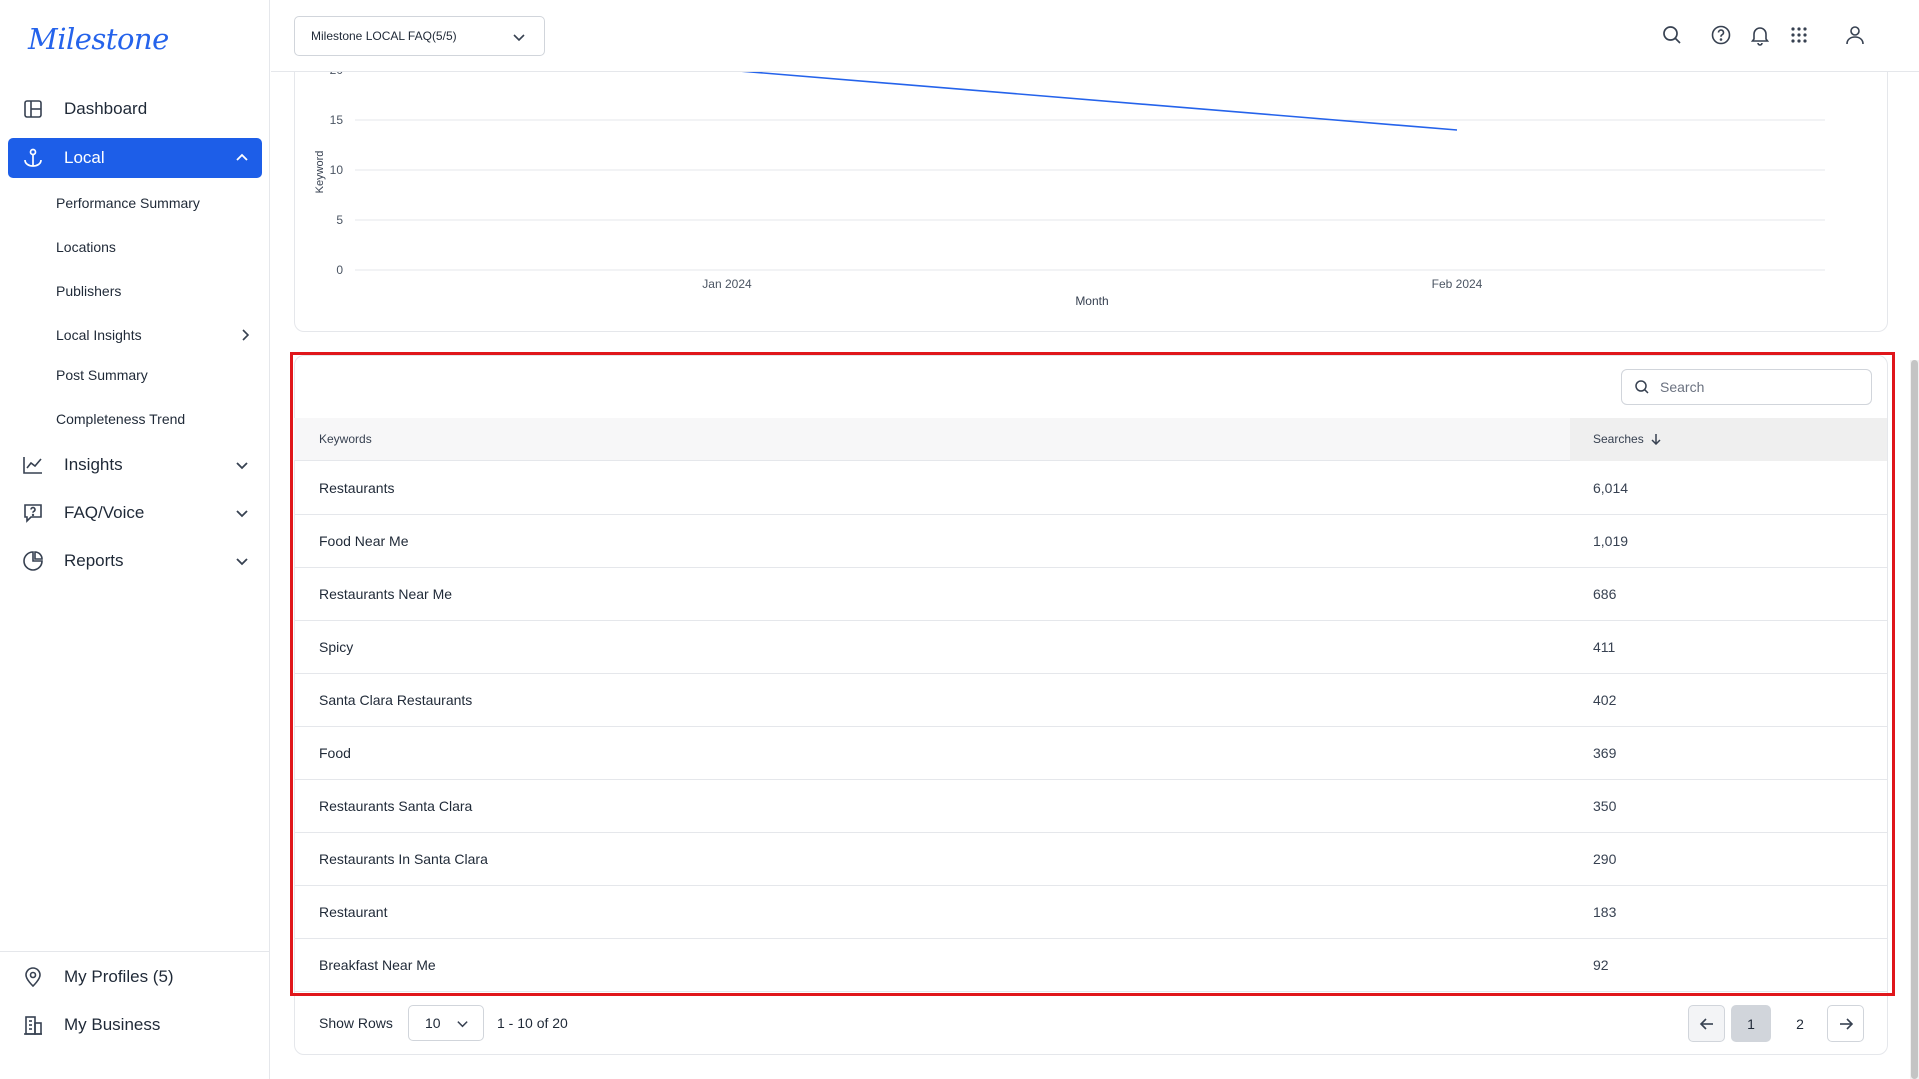 Image resolution: width=1919 pixels, height=1079 pixels. Describe the element at coordinates (120, 419) in the screenshot. I see `sidebar-subitem-completeness-trend: Completeness Trend` at that location.